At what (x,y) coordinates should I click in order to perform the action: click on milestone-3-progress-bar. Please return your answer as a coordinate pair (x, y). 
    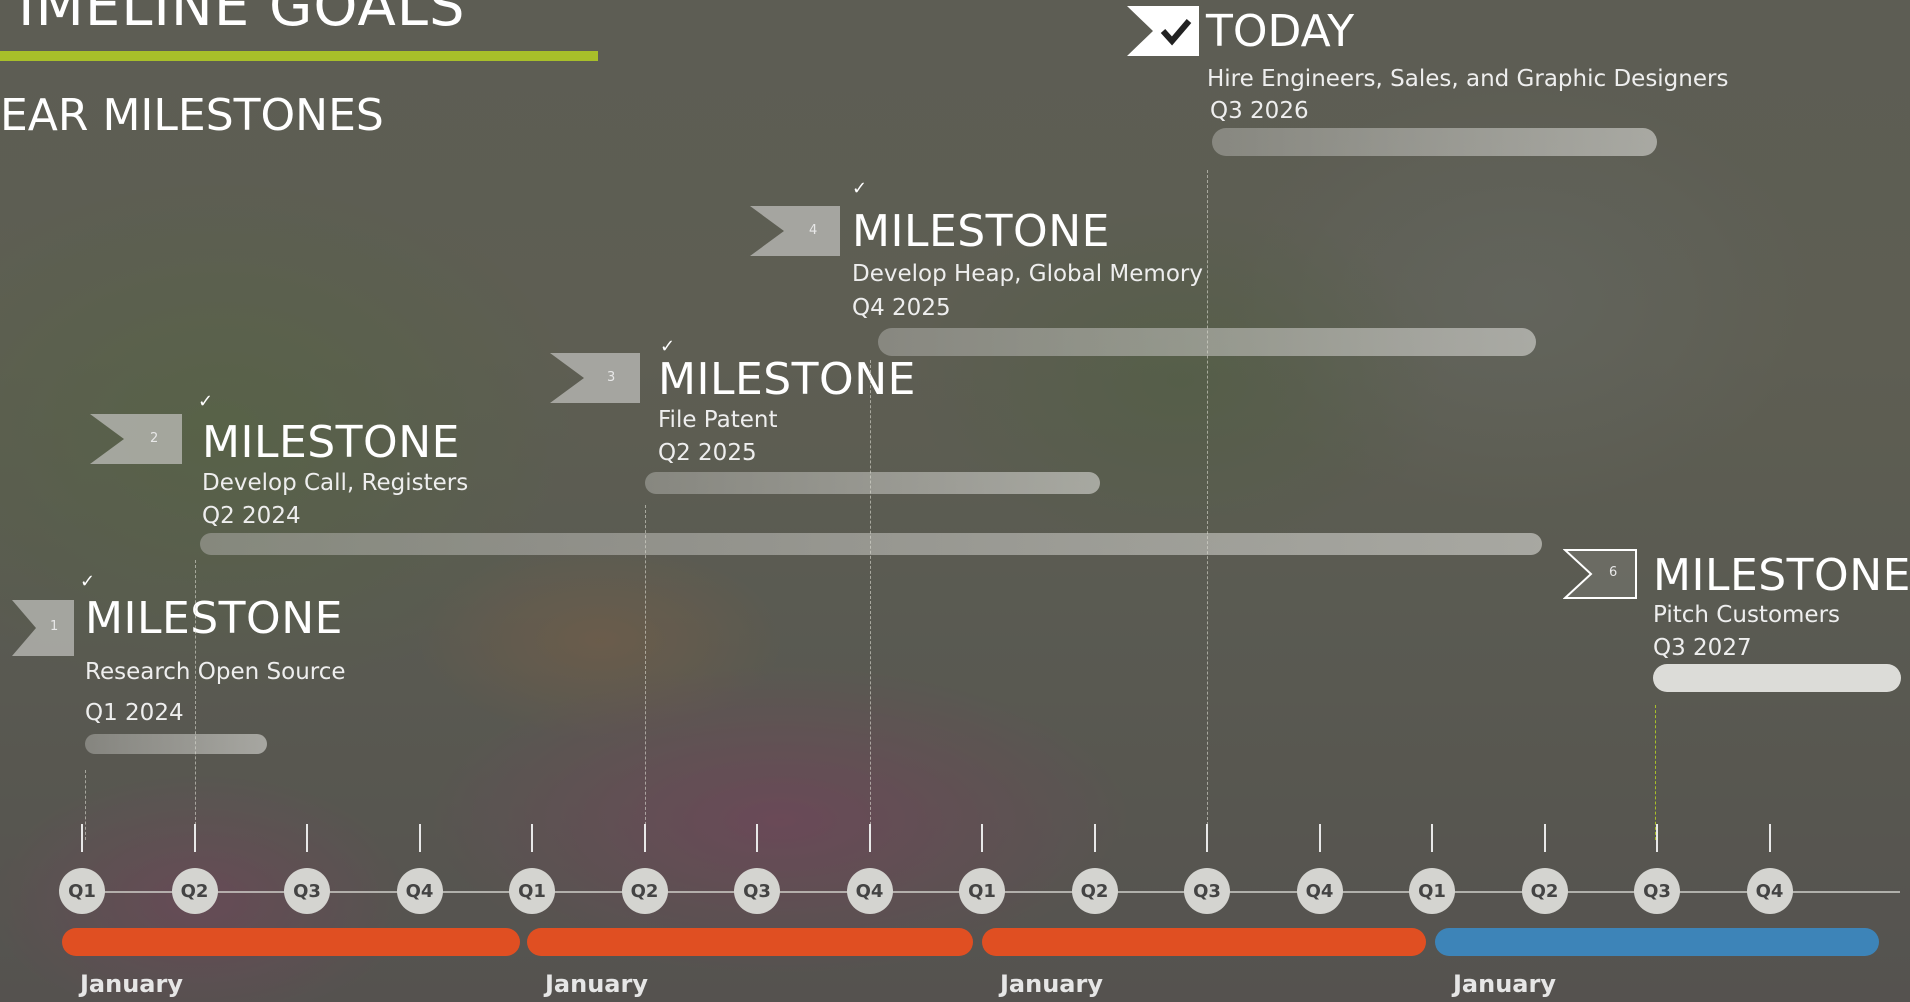
    Looking at the image, I should click on (872, 483).